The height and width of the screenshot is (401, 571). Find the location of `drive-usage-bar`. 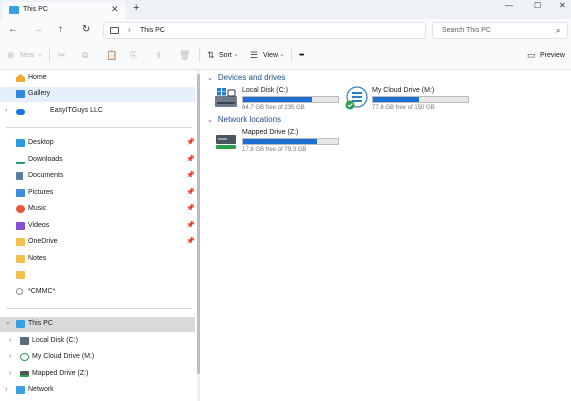

drive-usage-bar is located at coordinates (290, 141).